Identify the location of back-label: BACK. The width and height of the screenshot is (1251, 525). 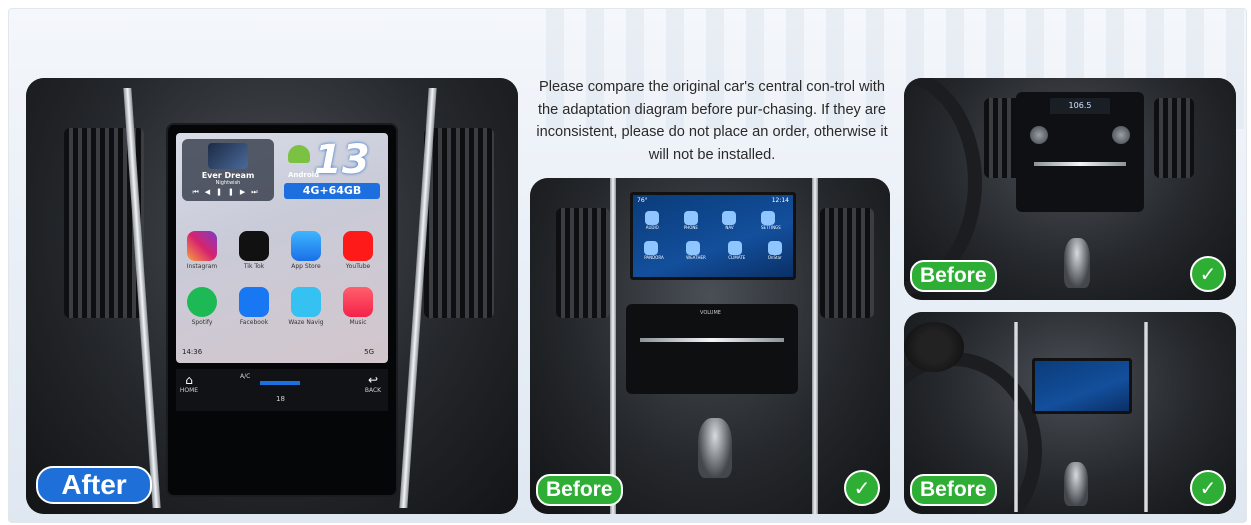
(373, 390).